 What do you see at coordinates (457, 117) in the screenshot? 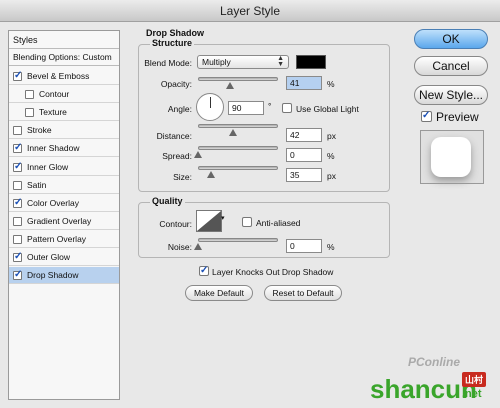
I see `preview-label: Preview` at bounding box center [457, 117].